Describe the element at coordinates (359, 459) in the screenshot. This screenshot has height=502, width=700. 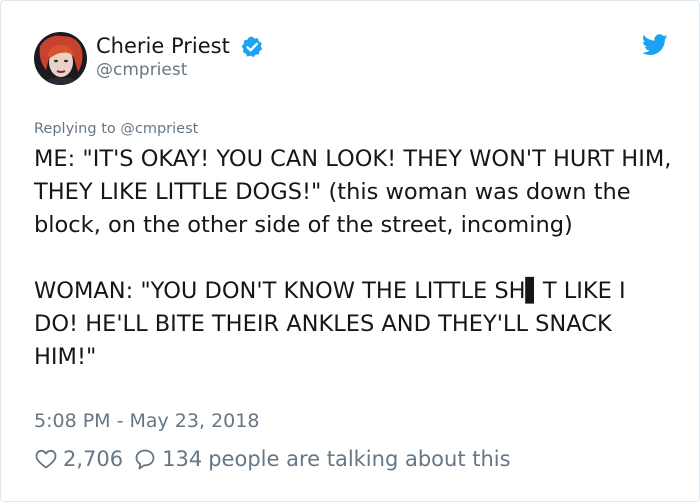
I see `talking-about-label: people are talking about this` at that location.